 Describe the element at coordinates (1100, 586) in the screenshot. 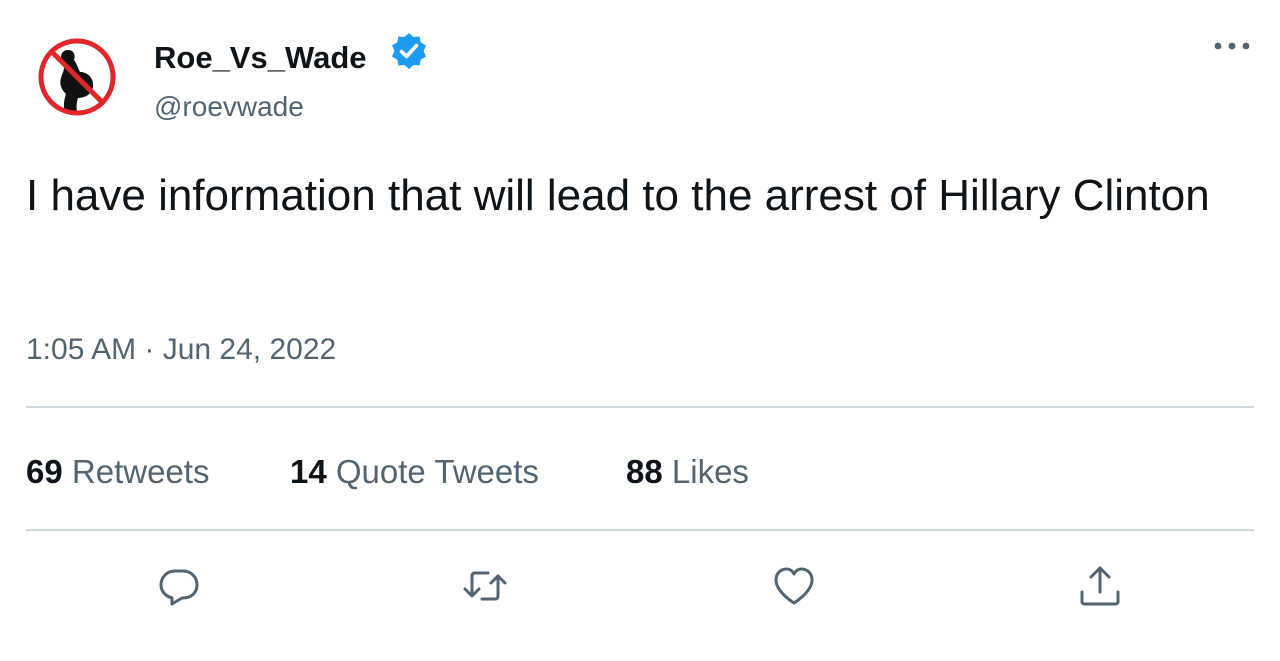

I see `share-icon` at that location.